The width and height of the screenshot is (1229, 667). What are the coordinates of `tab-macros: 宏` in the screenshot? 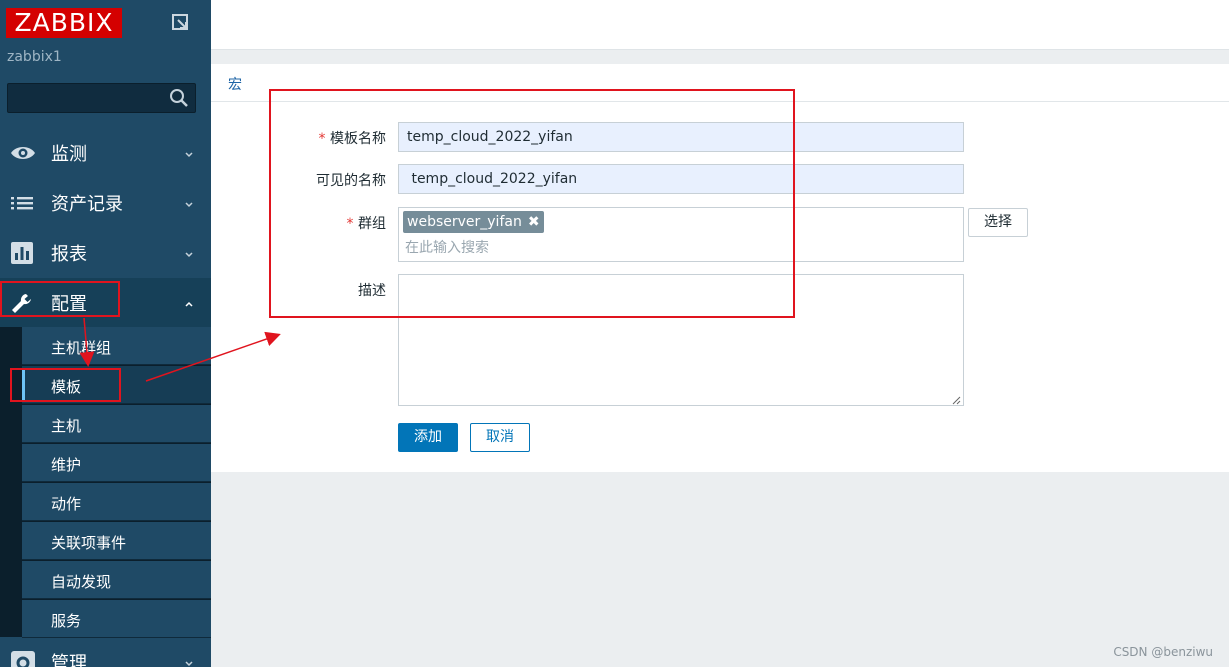 It's located at (235, 84).